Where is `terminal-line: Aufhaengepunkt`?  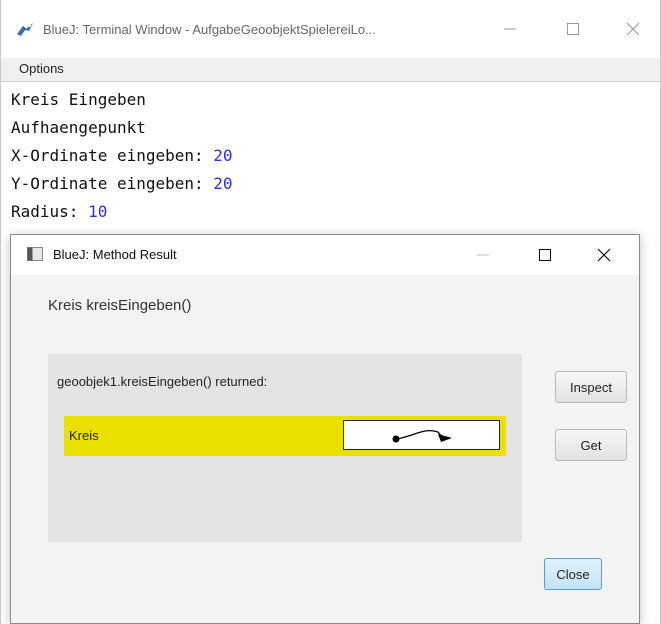 terminal-line: Aufhaengepunkt is located at coordinates (78, 127).